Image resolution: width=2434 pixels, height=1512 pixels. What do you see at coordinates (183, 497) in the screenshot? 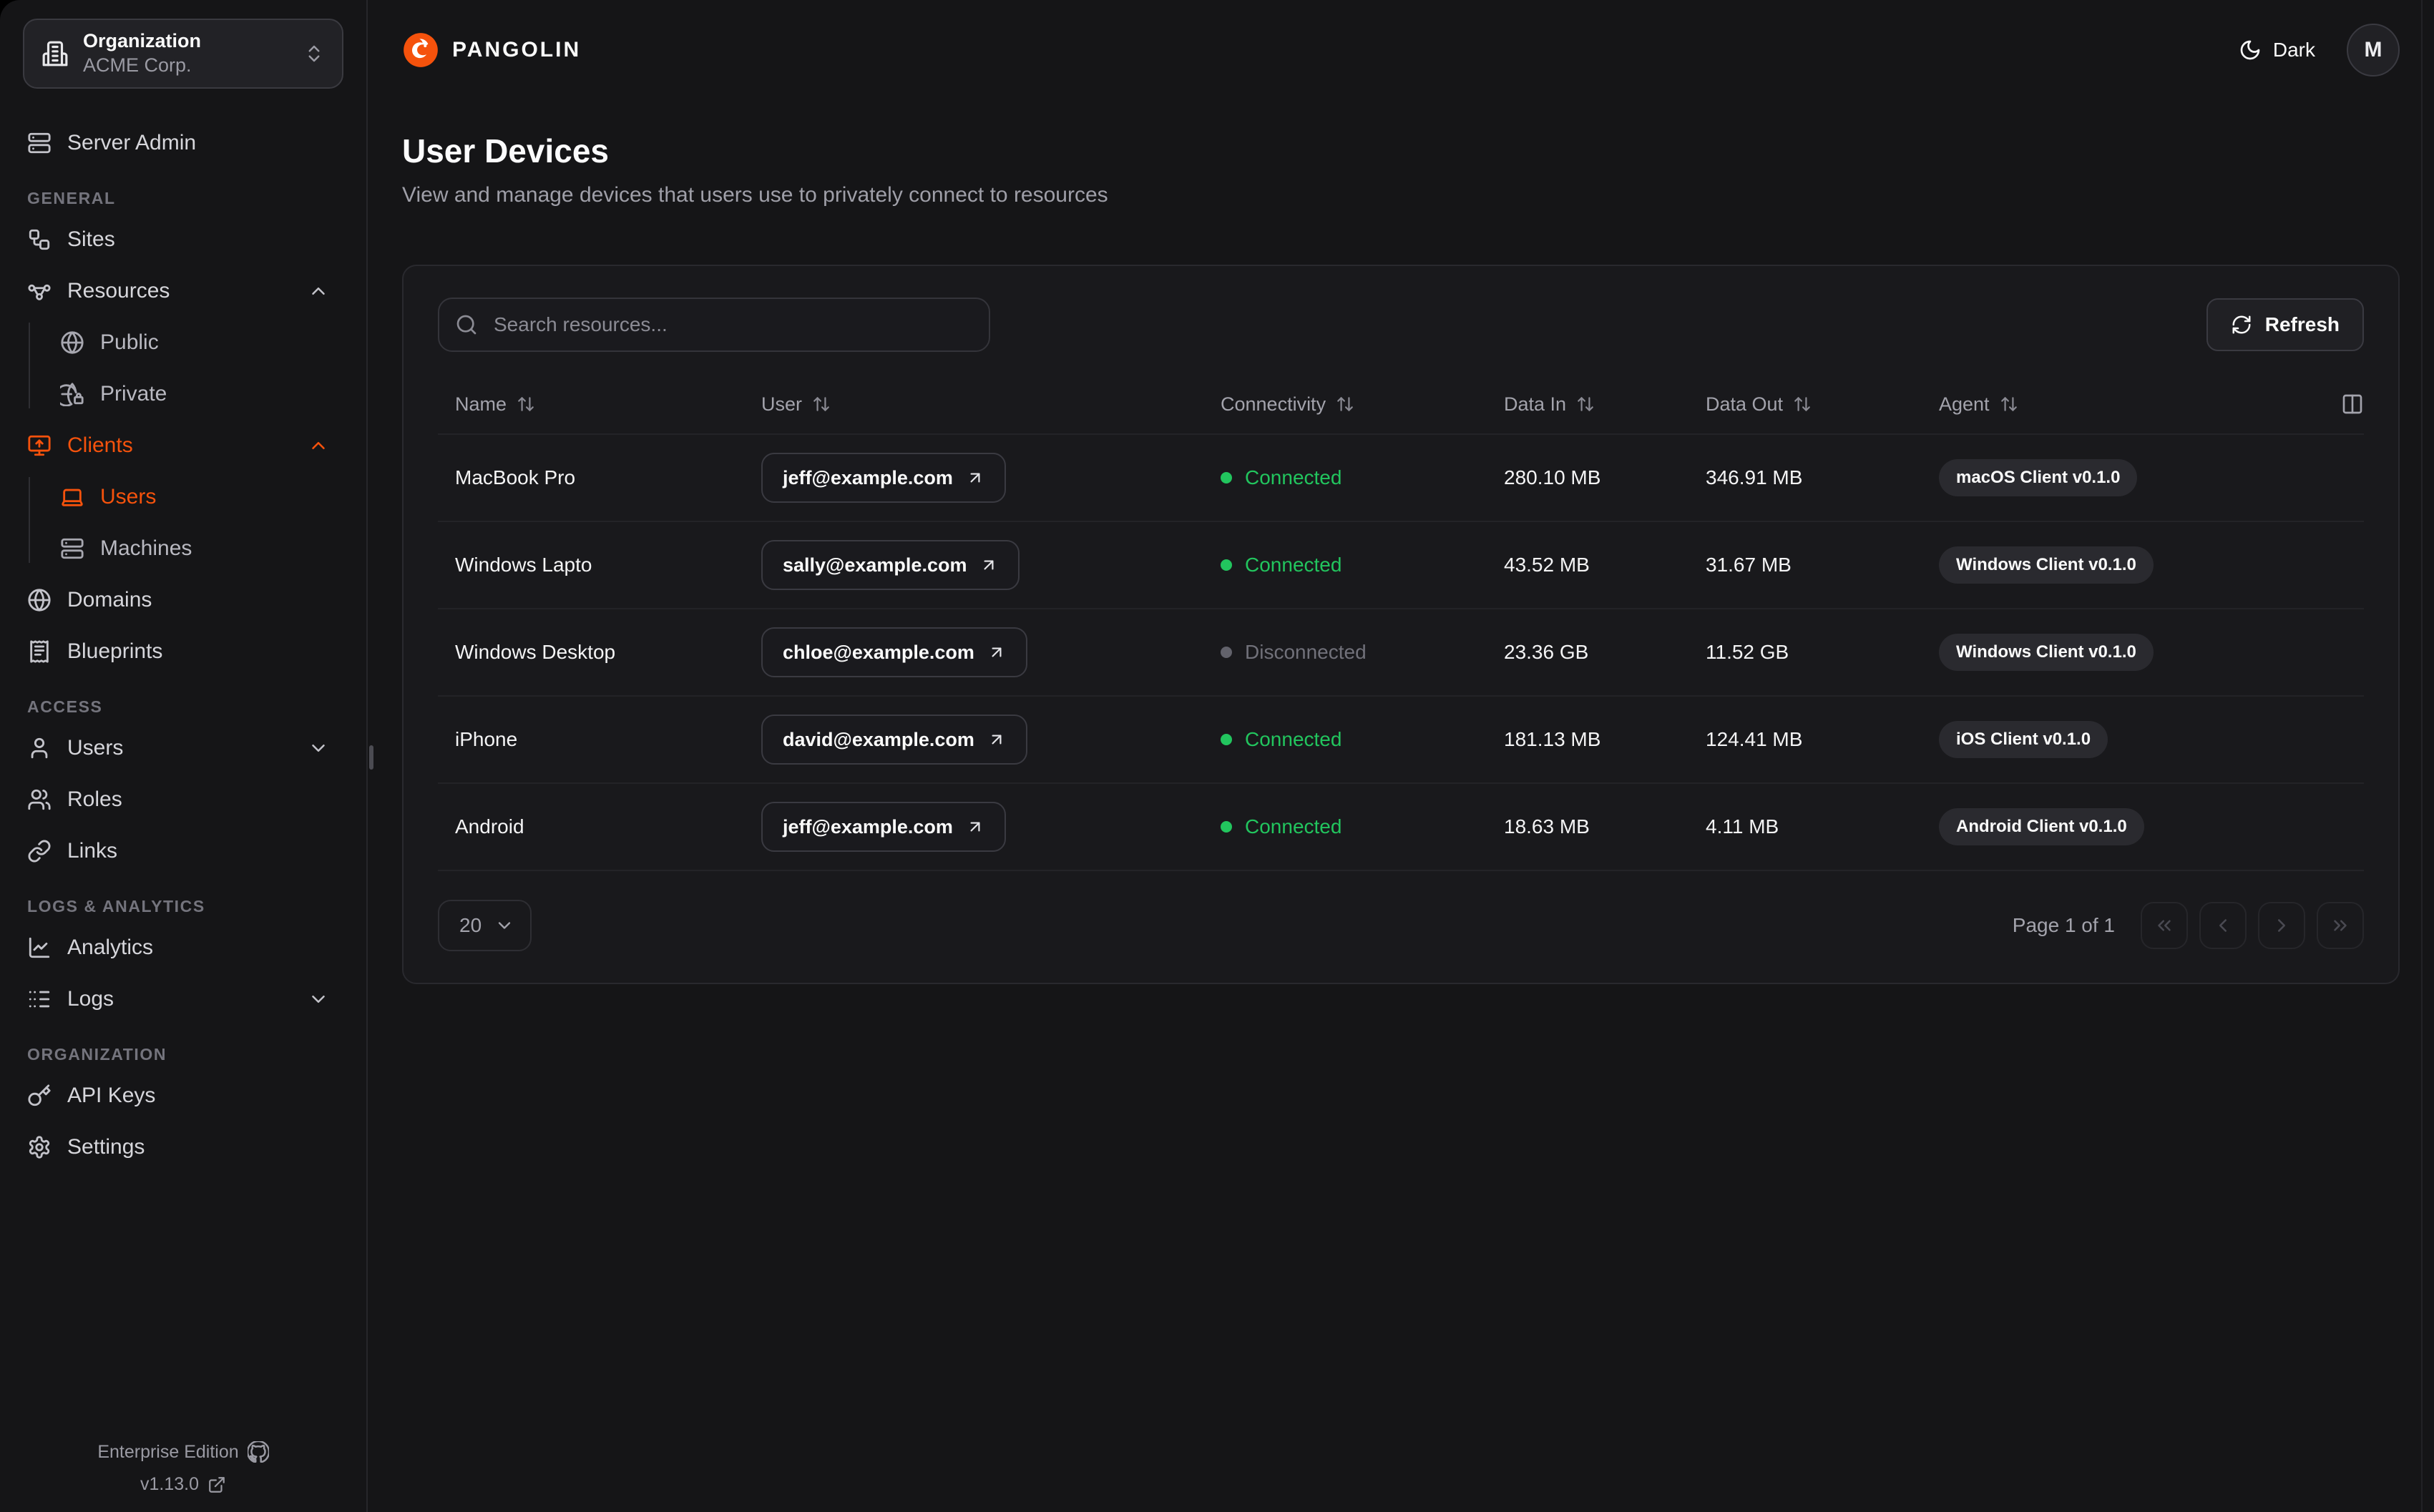
I see `sidebar-item-client-users: Users` at bounding box center [183, 497].